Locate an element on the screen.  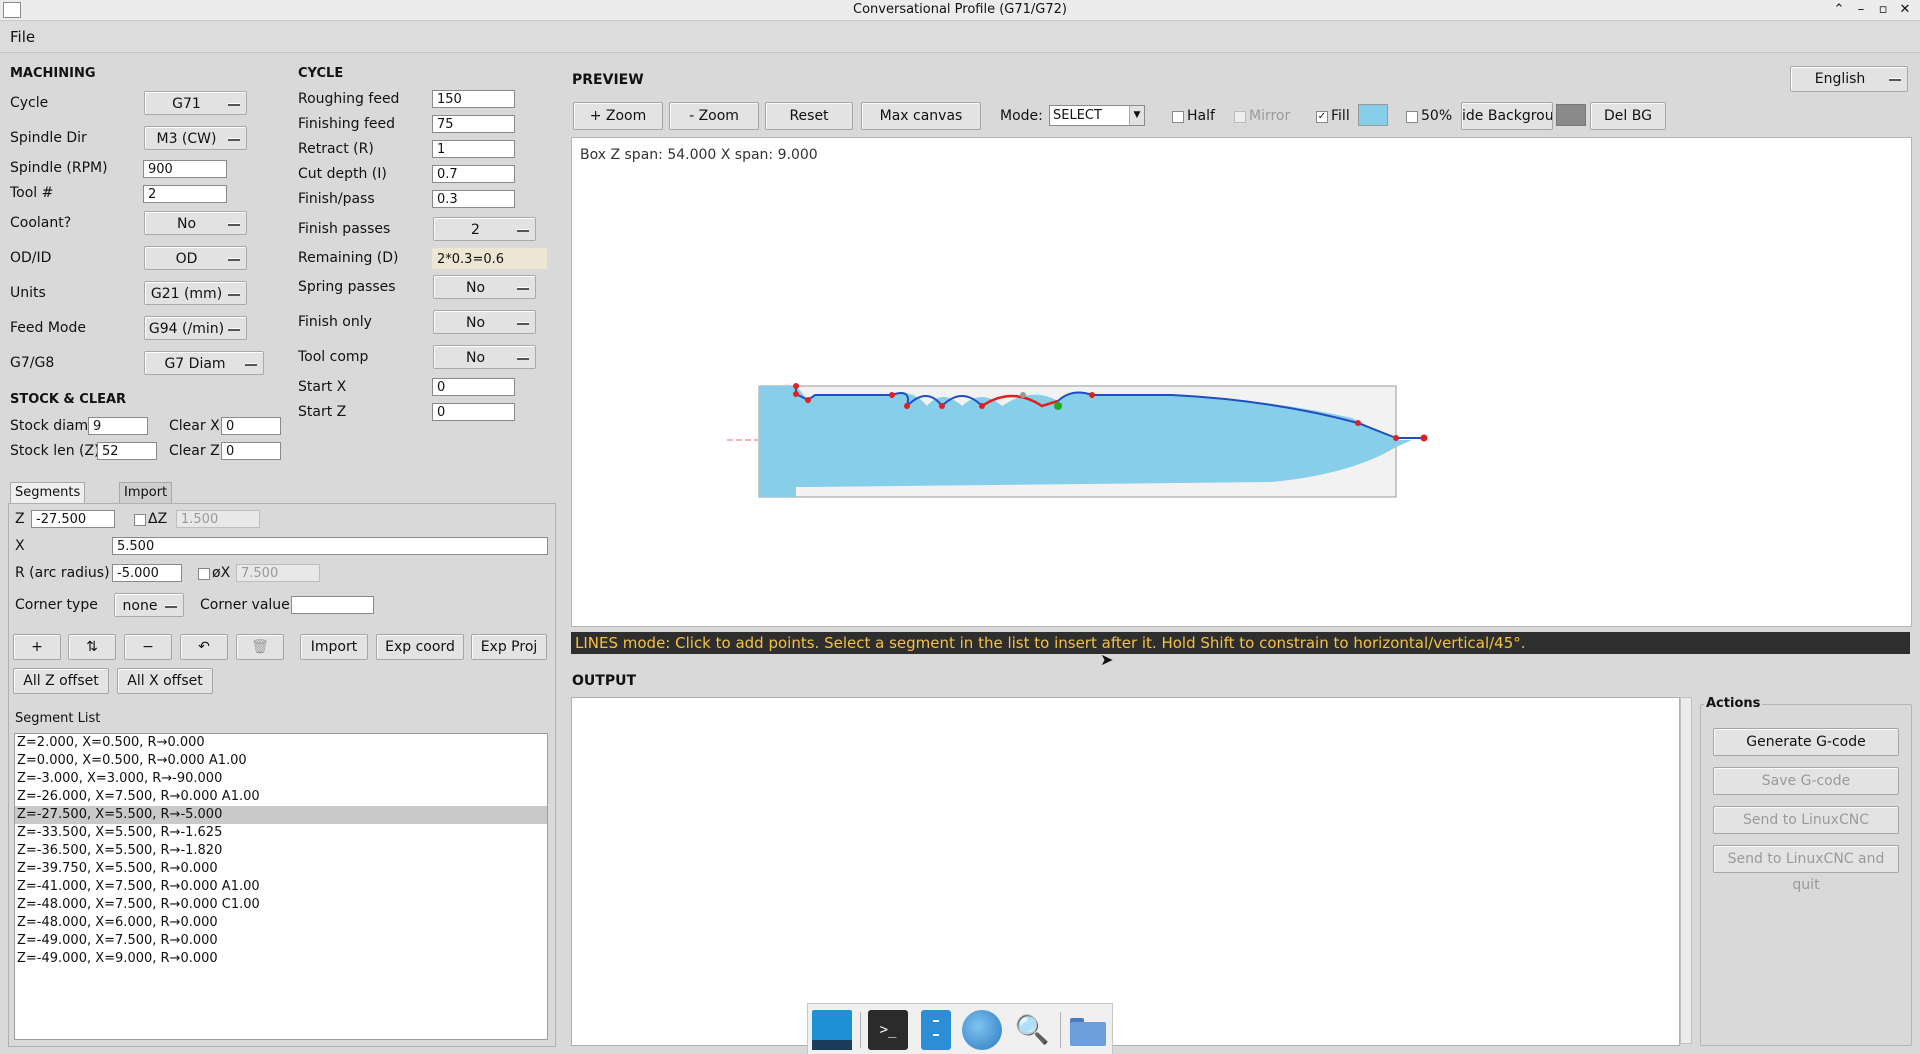
del-bg-button: Del BG is located at coordinates (1628, 116).